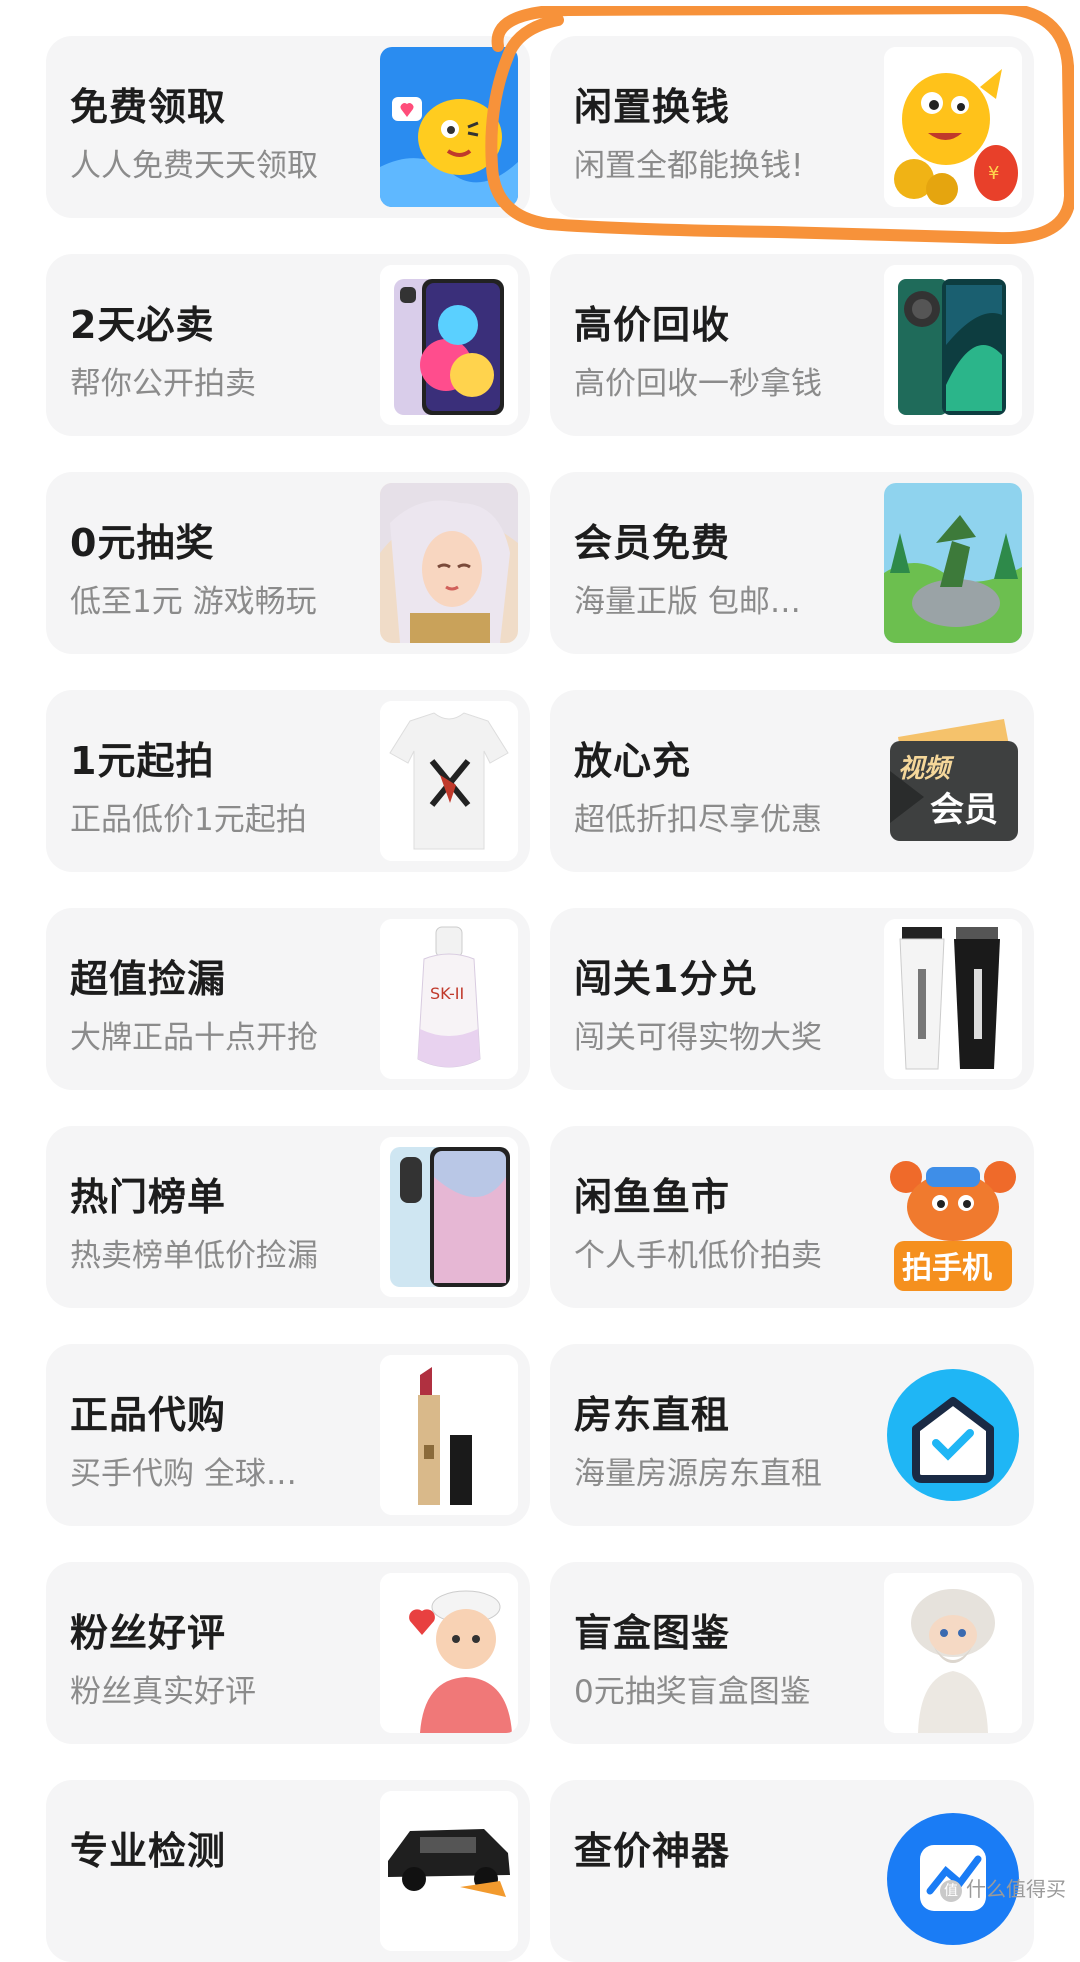 The height and width of the screenshot is (1962, 1080). I want to click on house-check-icon, so click(953, 1435).